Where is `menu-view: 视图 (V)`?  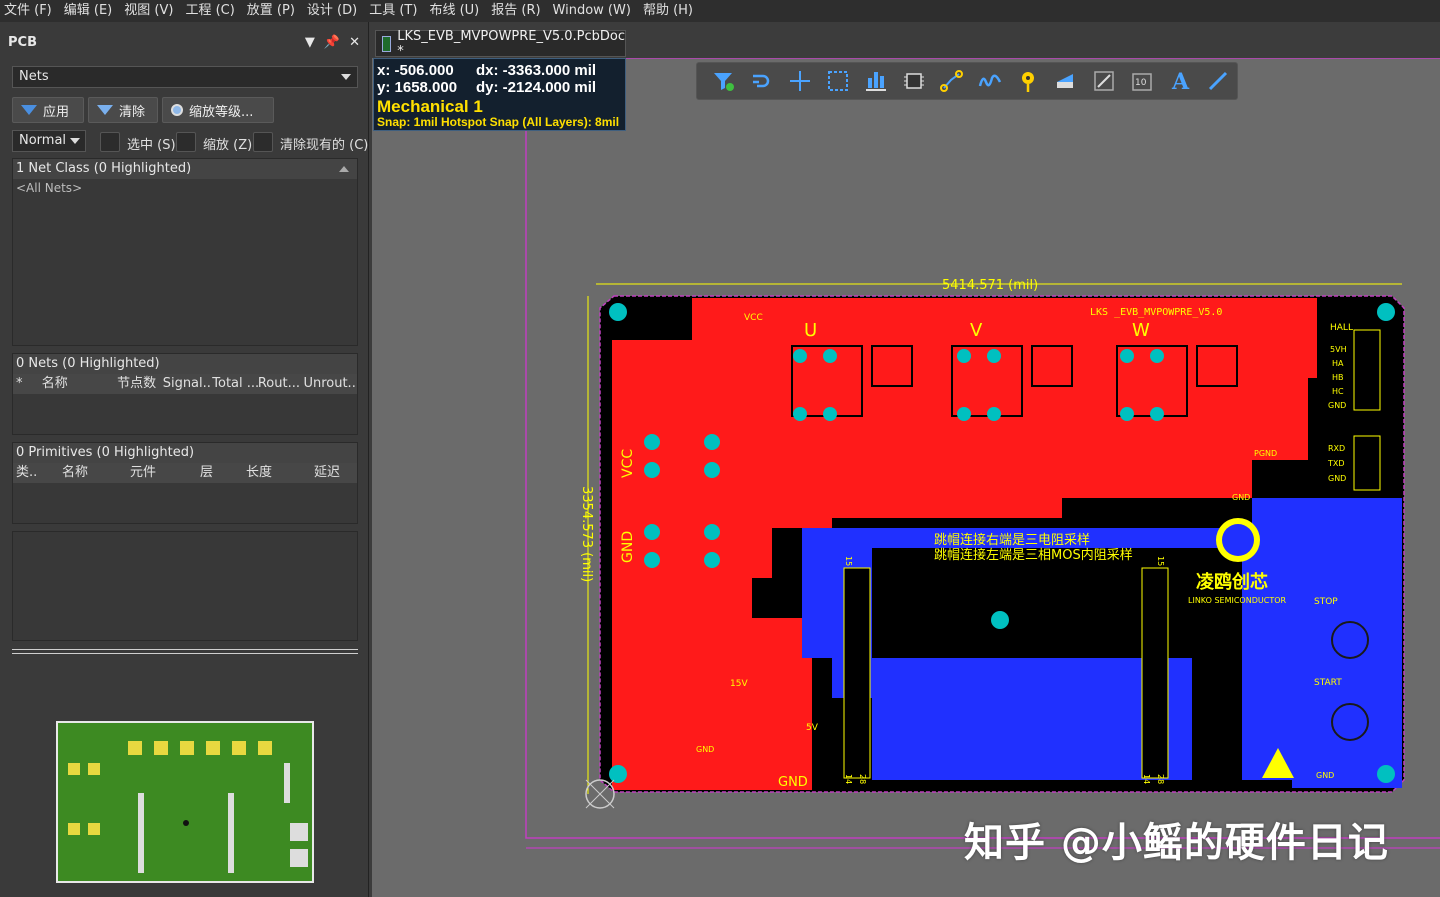
menu-view: 视图 (V) is located at coordinates (148, 11).